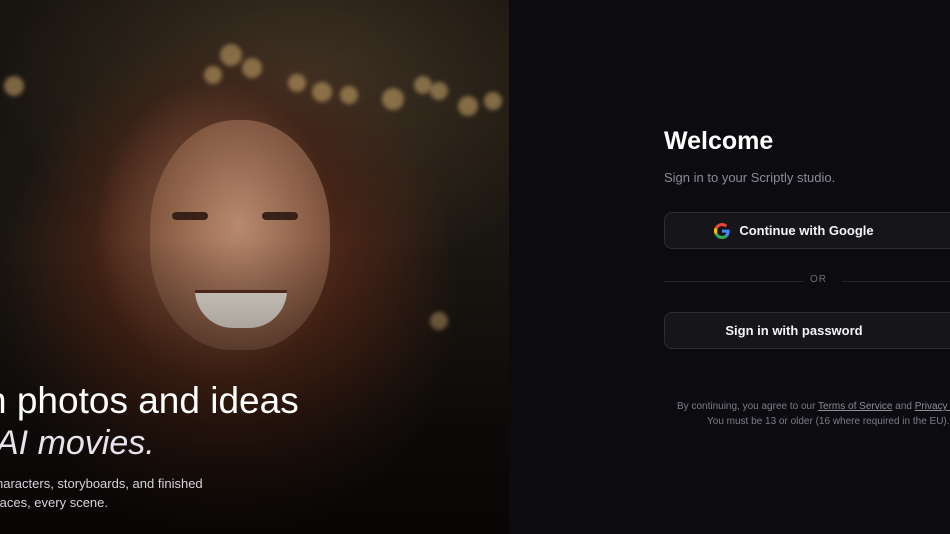  Describe the element at coordinates (722, 230) in the screenshot. I see `google-g-icon` at that location.